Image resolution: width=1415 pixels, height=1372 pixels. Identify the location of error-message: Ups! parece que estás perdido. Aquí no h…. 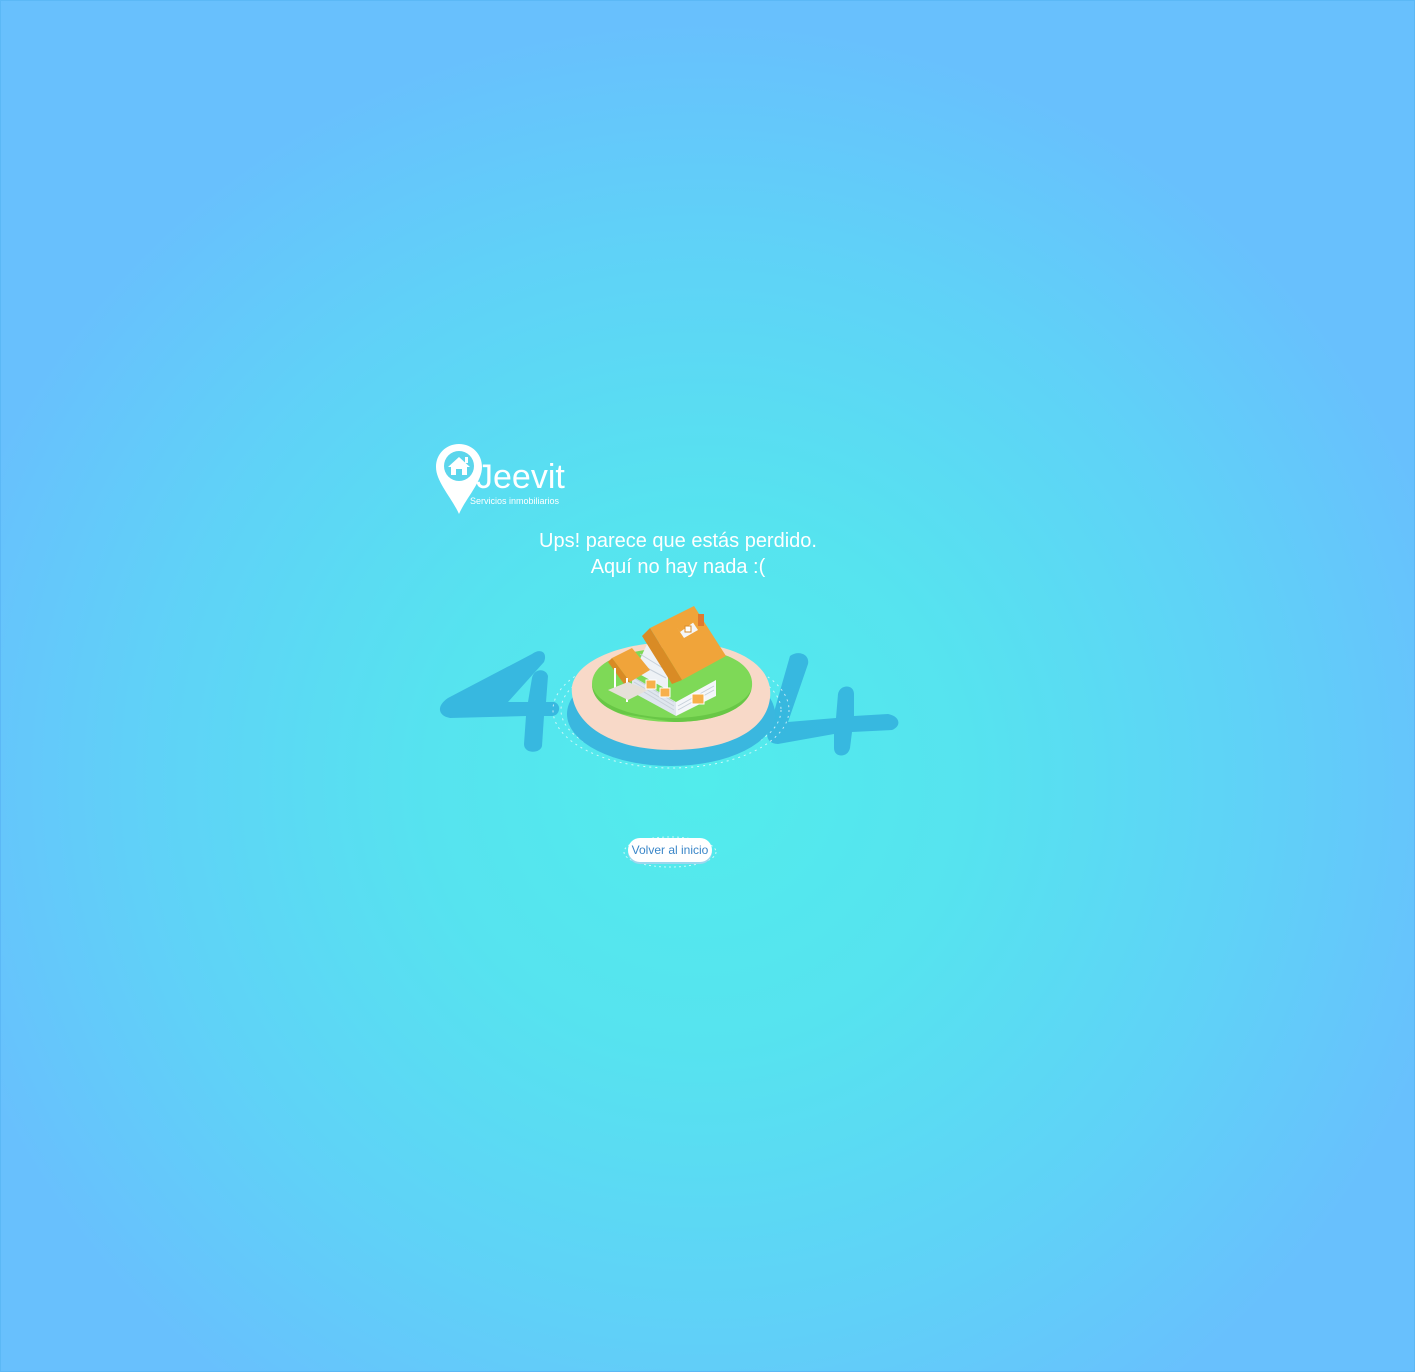
(678, 554).